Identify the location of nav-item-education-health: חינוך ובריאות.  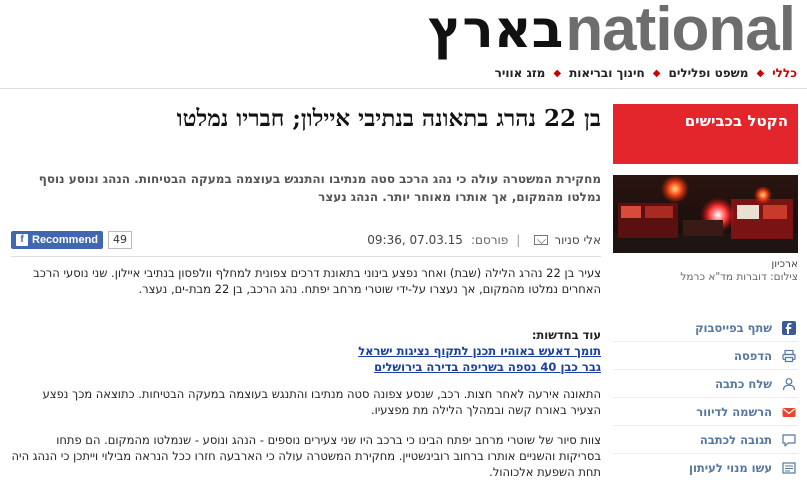
(607, 73).